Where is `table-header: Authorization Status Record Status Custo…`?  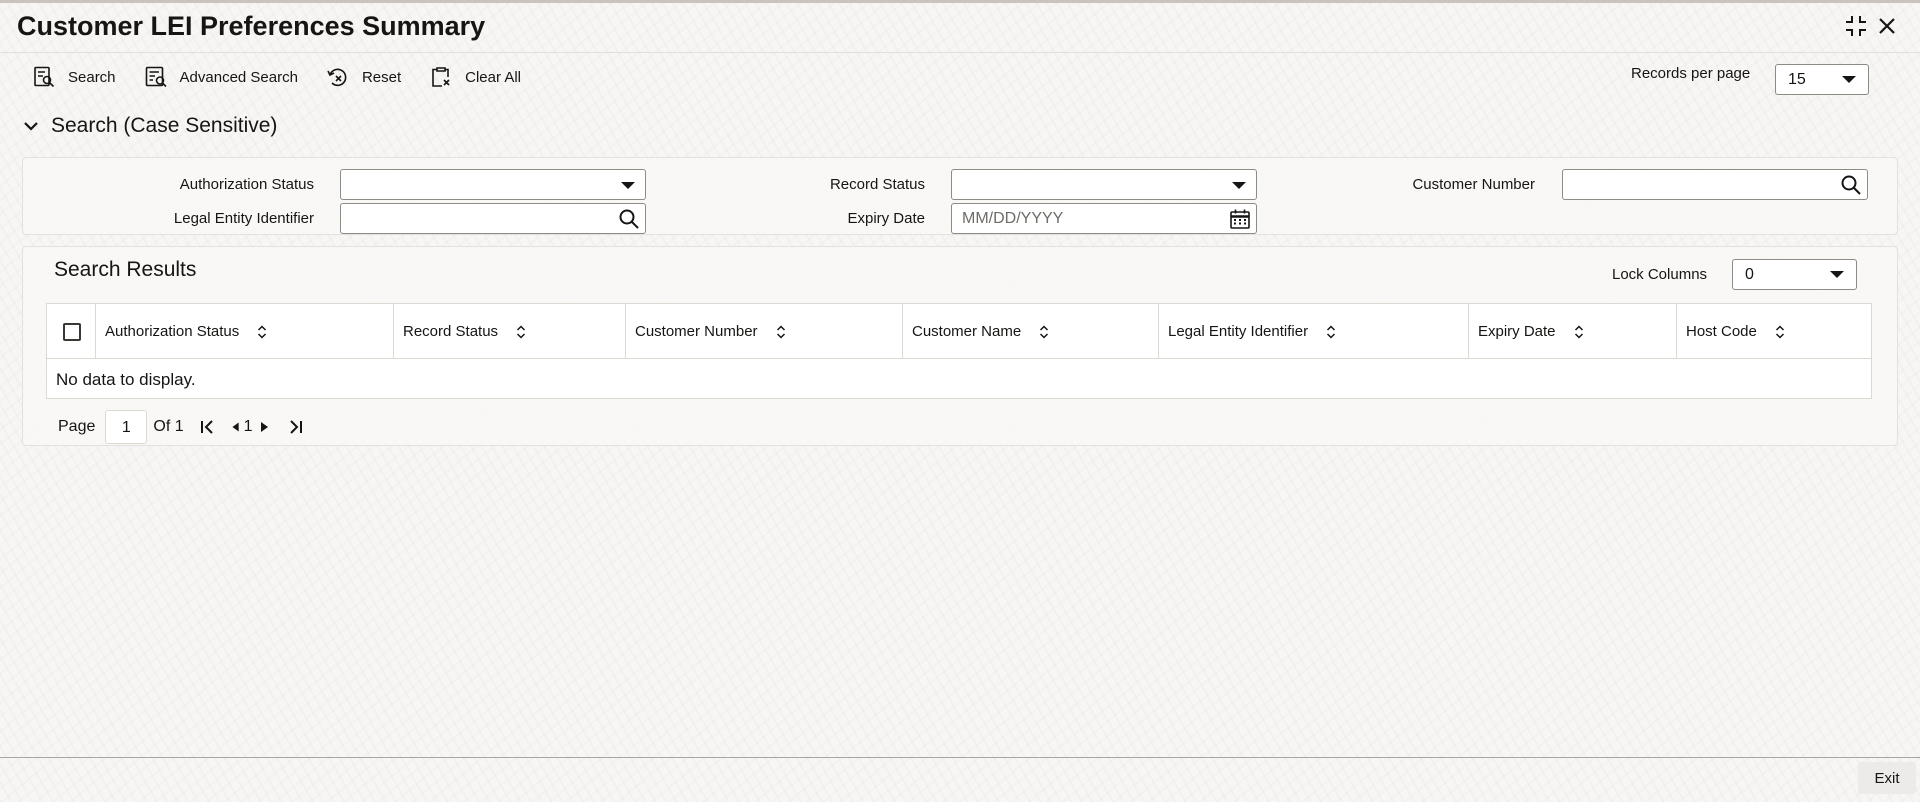
table-header: Authorization Status Record Status Custo… is located at coordinates (959, 331).